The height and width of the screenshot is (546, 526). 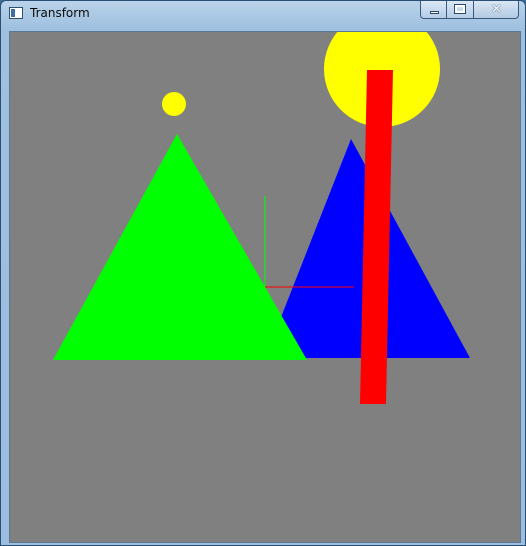 What do you see at coordinates (60, 13) in the screenshot?
I see `window-title: Transform` at bounding box center [60, 13].